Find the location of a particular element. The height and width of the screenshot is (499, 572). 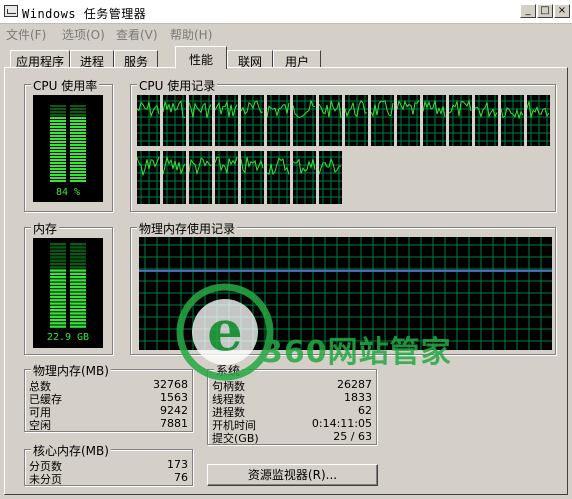

tab-processes: 进程 is located at coordinates (92, 59).